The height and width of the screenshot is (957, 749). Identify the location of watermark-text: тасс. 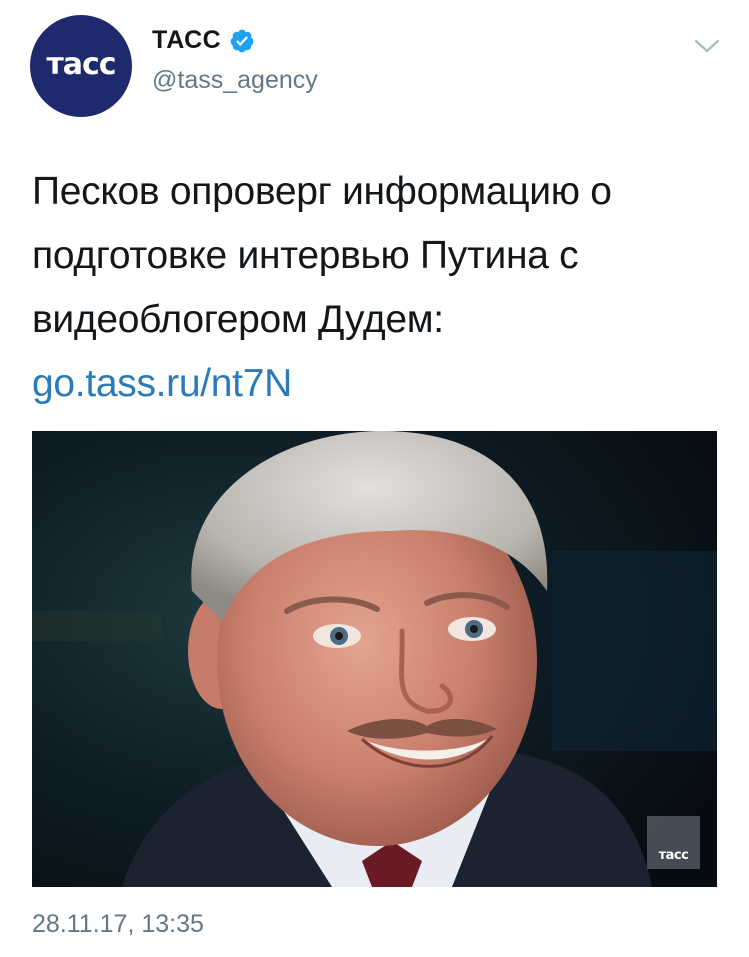
(673, 855).